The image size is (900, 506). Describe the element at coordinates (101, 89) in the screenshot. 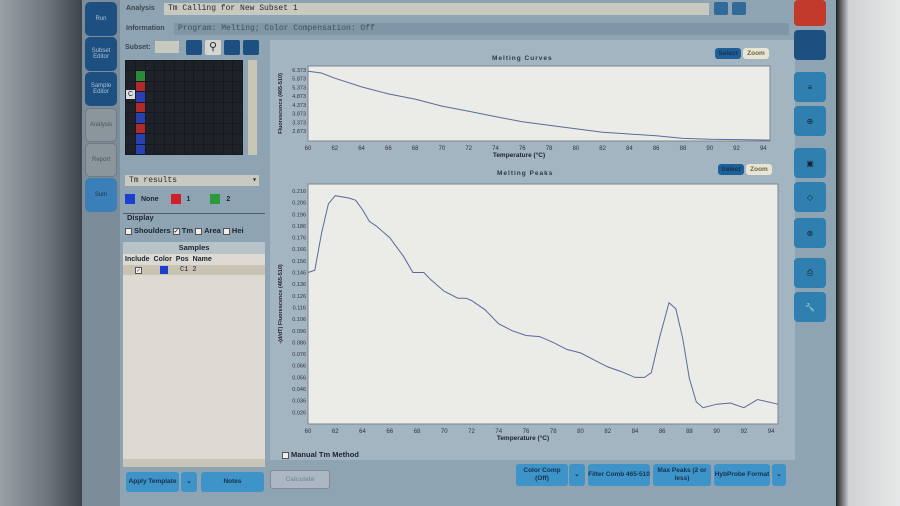

I see `nav-sample-editor: Sample Editor` at that location.